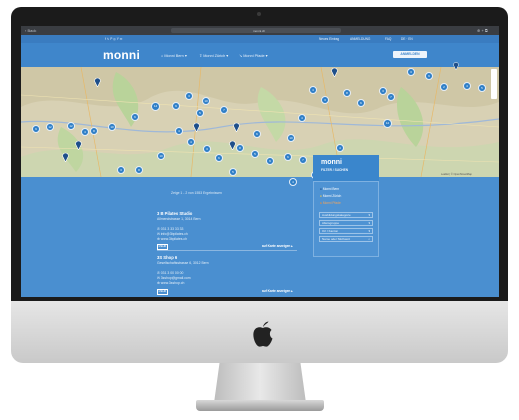 The image size is (519, 420). What do you see at coordinates (346, 215) in the screenshot?
I see `filter-category-select: Ausbildungskategorie ▾` at bounding box center [346, 215].